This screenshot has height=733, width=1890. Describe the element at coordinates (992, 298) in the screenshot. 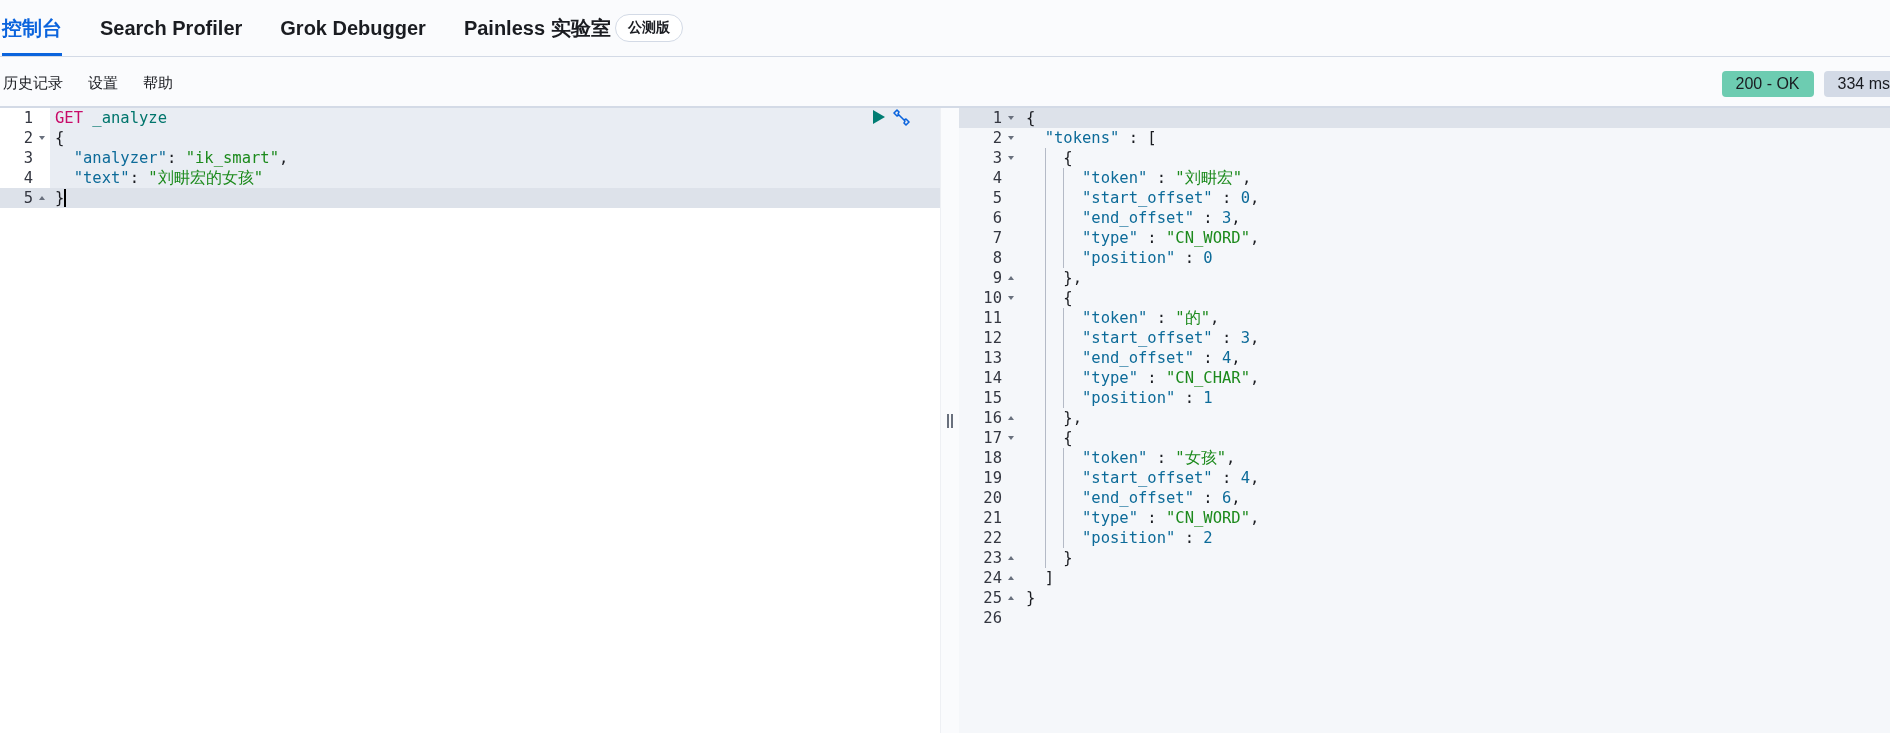

I see `line-number: 10` at that location.